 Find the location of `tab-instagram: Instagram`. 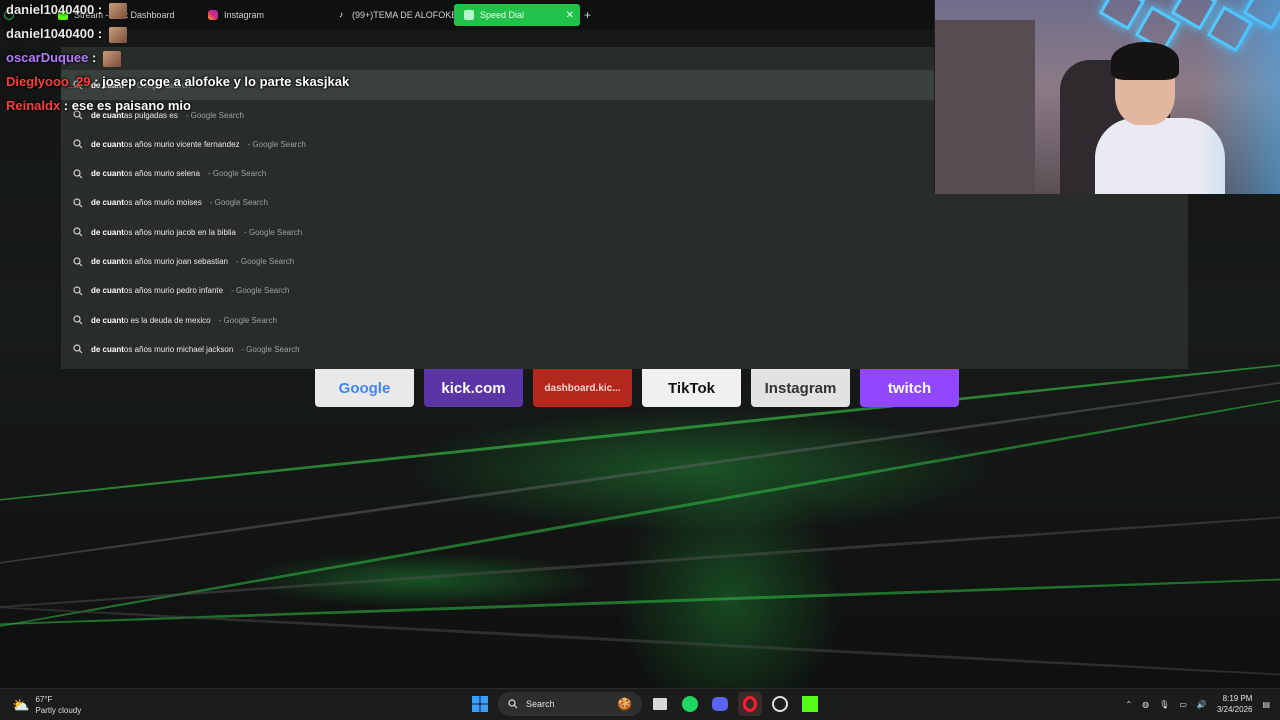

tab-instagram: Instagram is located at coordinates (262, 15).